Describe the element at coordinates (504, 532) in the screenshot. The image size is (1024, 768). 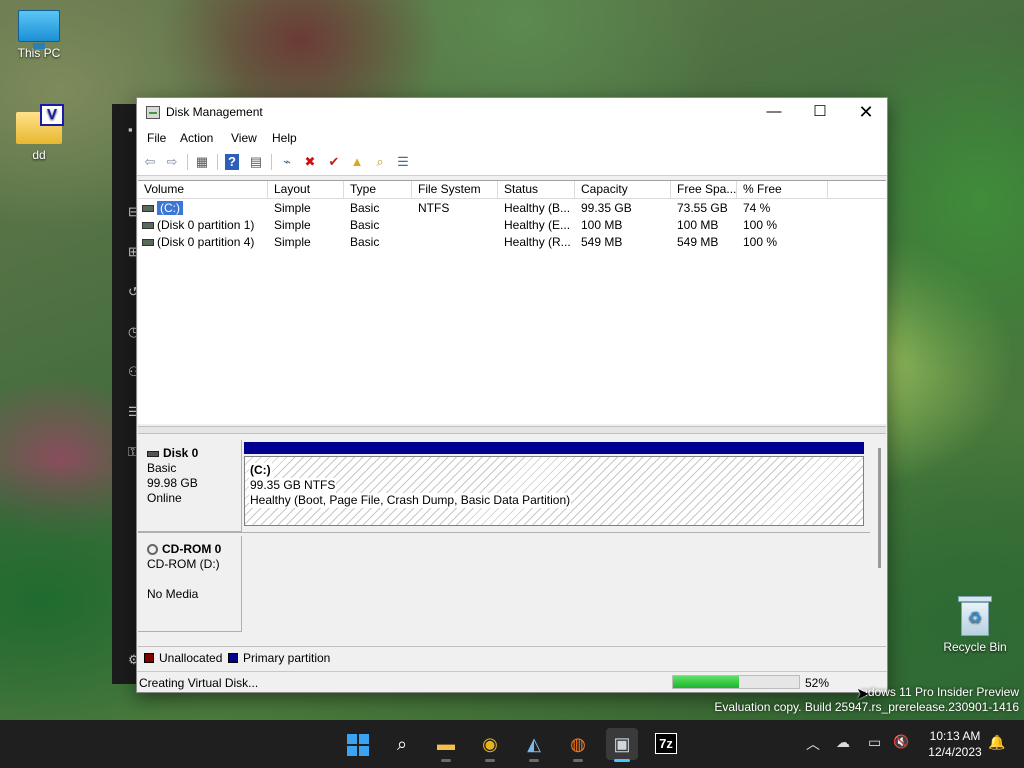
I see `divider` at that location.